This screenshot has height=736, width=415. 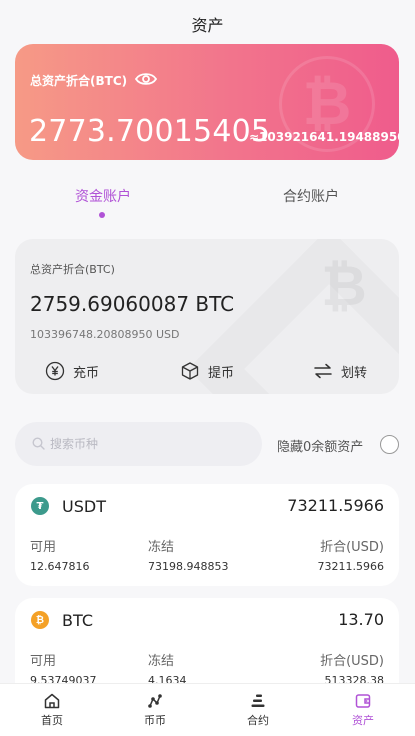 What do you see at coordinates (207, 206) in the screenshot?
I see `account-tabs: 资金账户 合约账户` at bounding box center [207, 206].